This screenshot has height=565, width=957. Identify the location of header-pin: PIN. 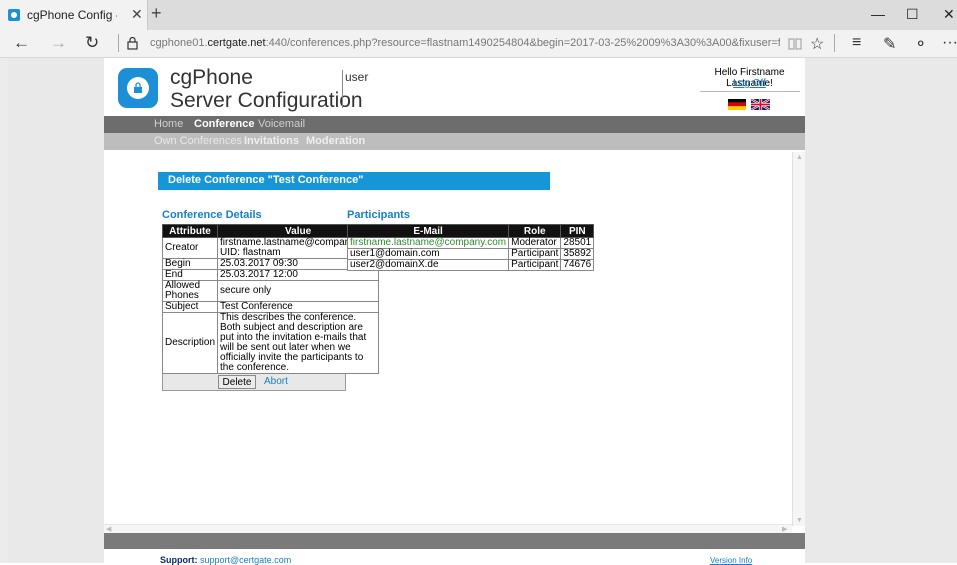
(577, 231).